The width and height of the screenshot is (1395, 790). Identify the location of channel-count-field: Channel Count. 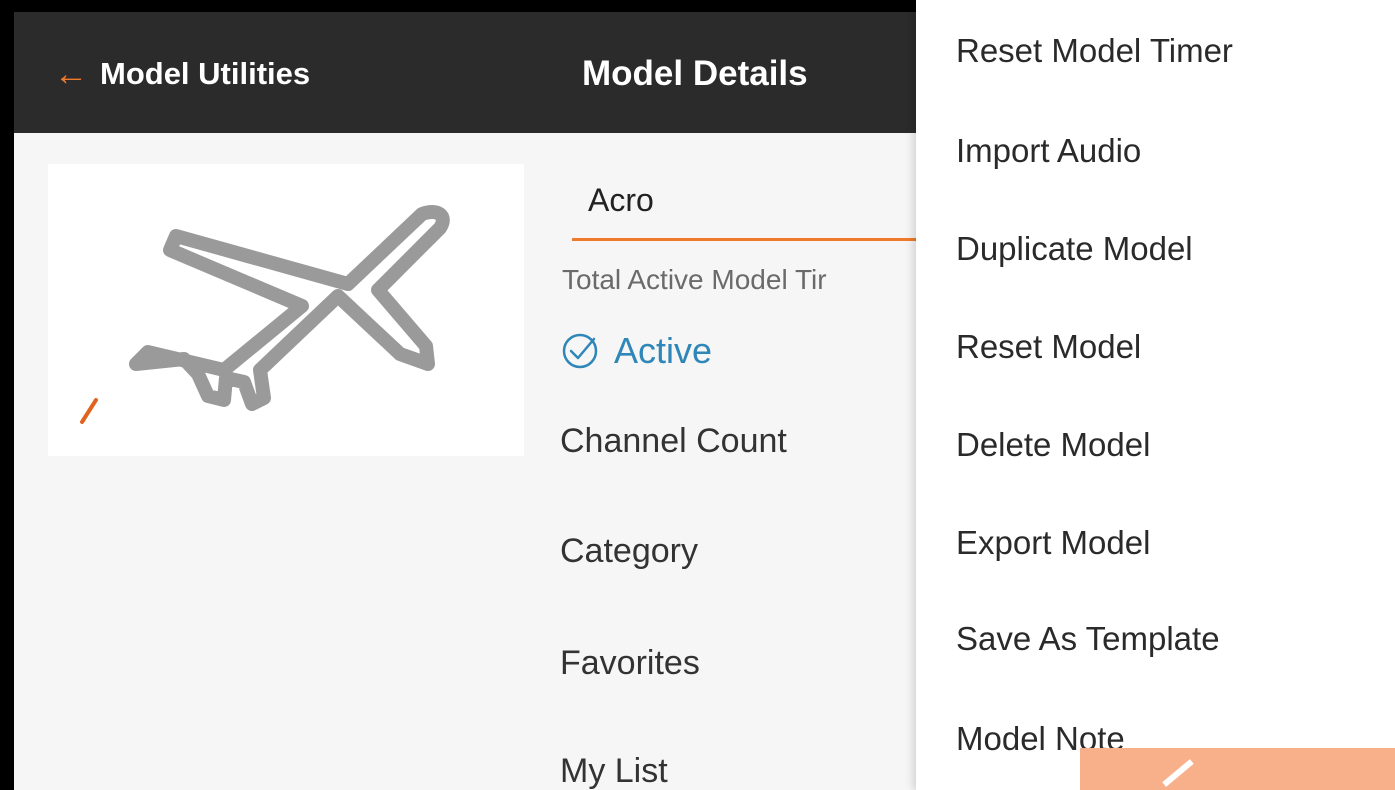
(673, 441).